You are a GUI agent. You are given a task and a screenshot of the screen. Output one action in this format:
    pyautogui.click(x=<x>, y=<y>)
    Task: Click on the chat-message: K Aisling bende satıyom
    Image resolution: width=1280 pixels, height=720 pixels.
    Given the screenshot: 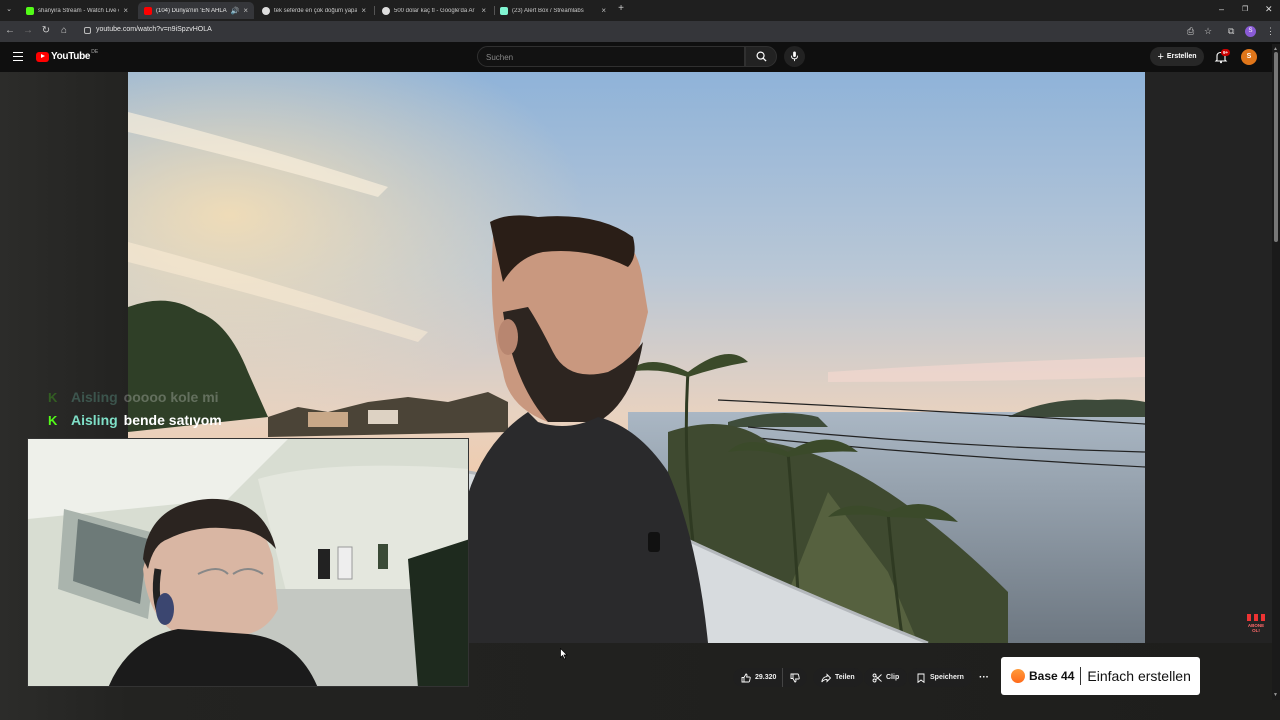 What is the action you would take?
    pyautogui.click(x=135, y=420)
    